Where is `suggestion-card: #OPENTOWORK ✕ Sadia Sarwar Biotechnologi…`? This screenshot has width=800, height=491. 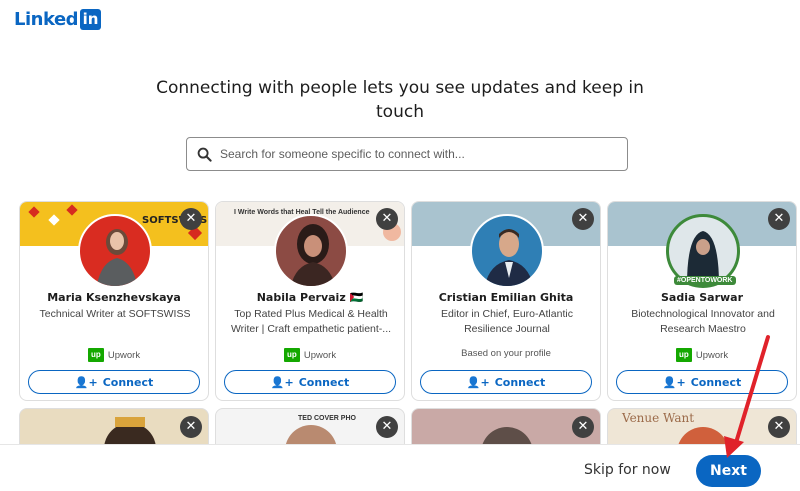 suggestion-card: #OPENTOWORK ✕ Sadia Sarwar Biotechnologi… is located at coordinates (702, 301).